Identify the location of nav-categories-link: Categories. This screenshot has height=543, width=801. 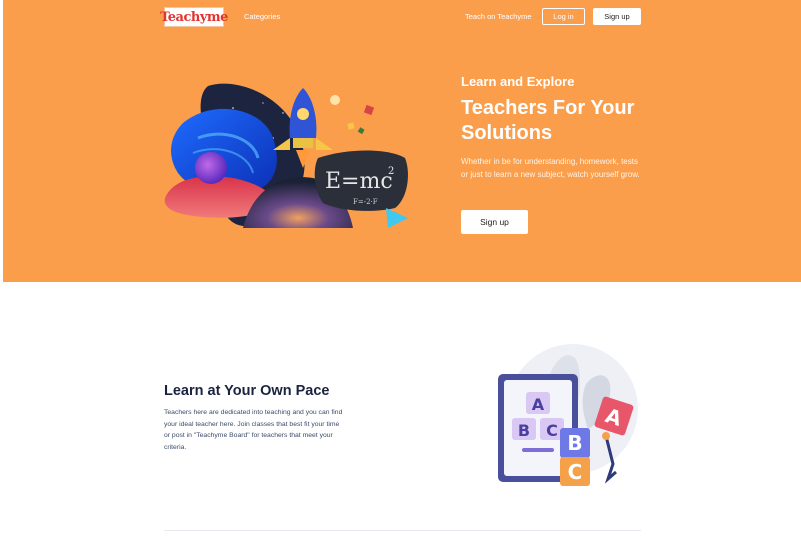
(262, 16).